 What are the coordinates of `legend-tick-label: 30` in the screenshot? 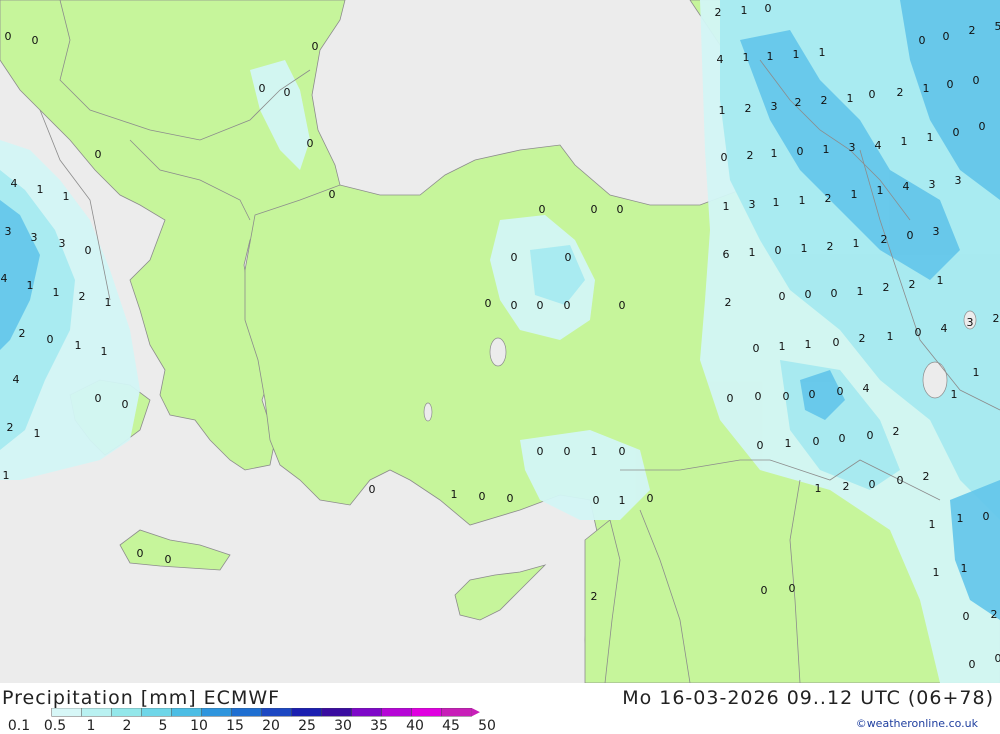 It's located at (343, 726).